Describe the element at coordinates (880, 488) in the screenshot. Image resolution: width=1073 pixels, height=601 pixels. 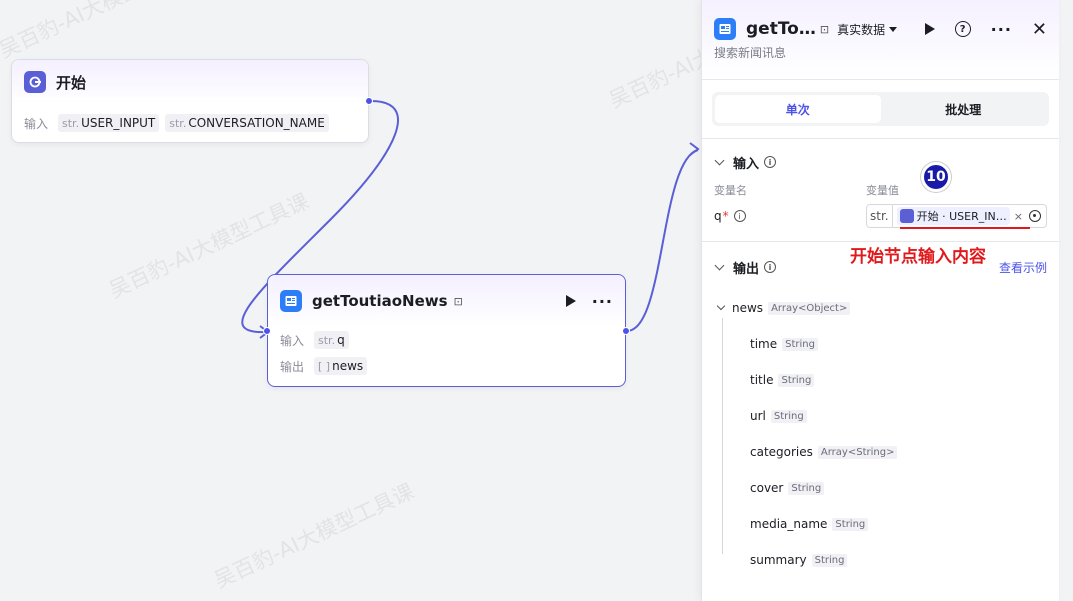
I see `tree-item: cover String` at that location.